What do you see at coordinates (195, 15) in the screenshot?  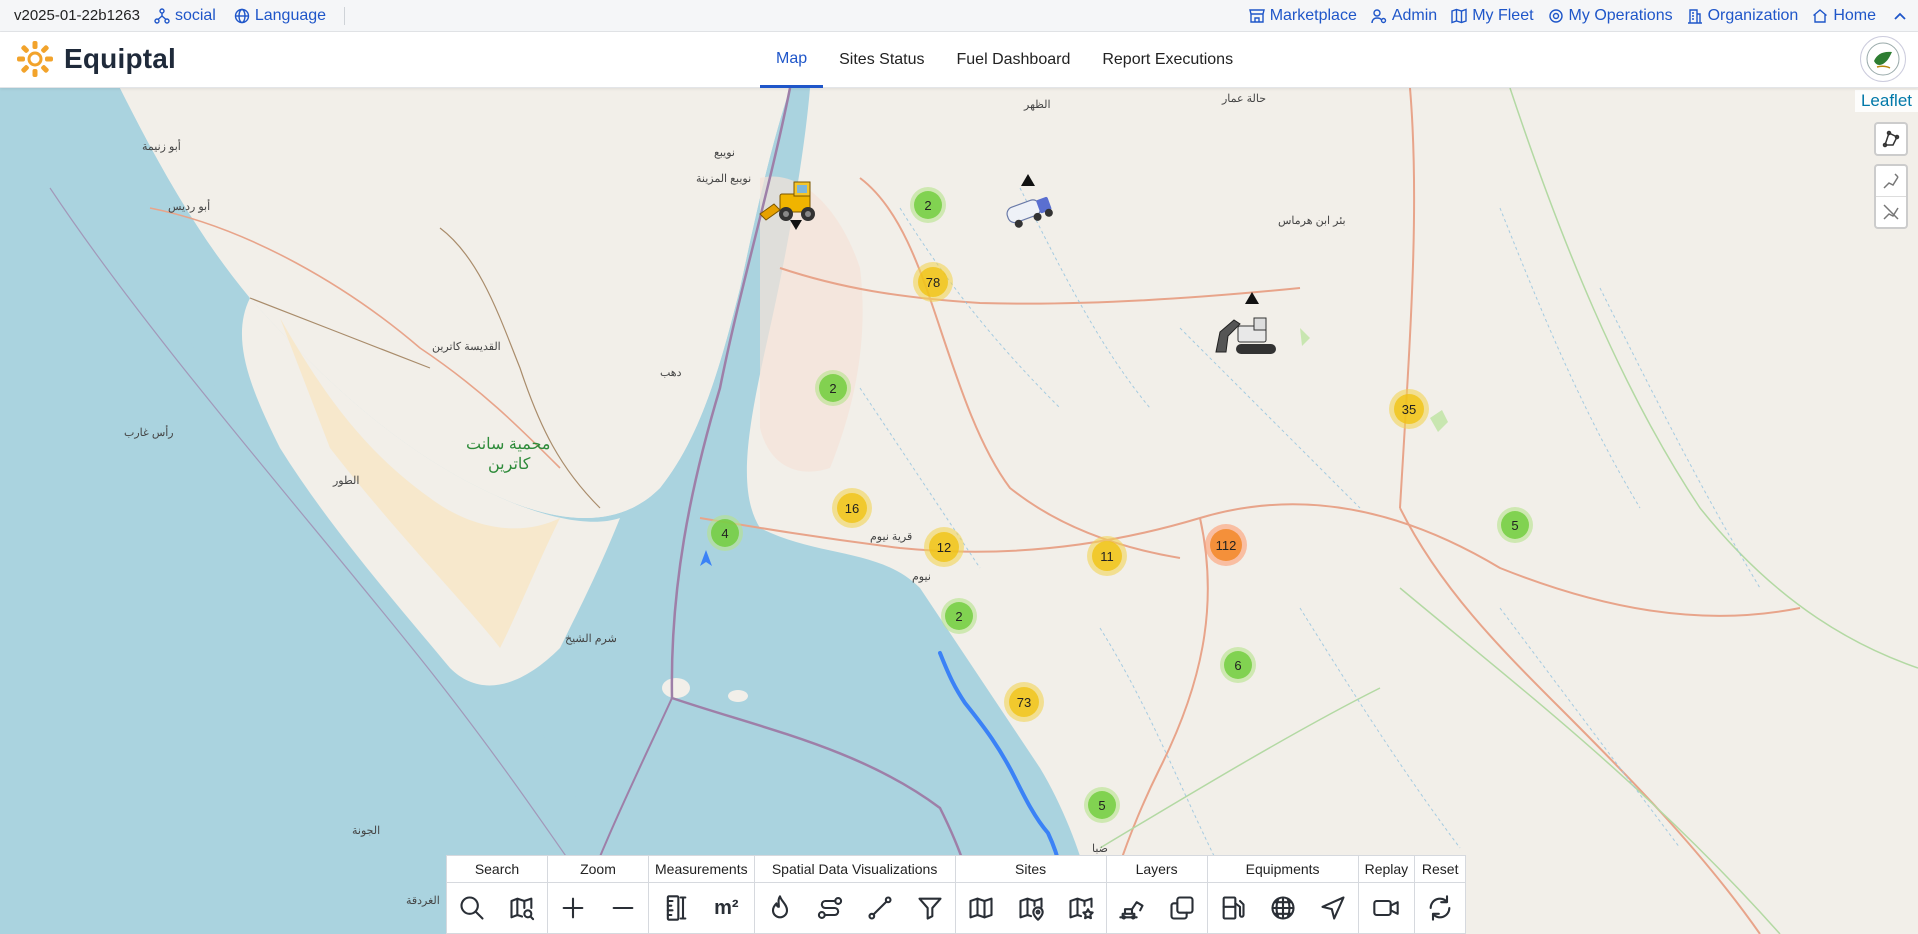 I see `social-label: social` at bounding box center [195, 15].